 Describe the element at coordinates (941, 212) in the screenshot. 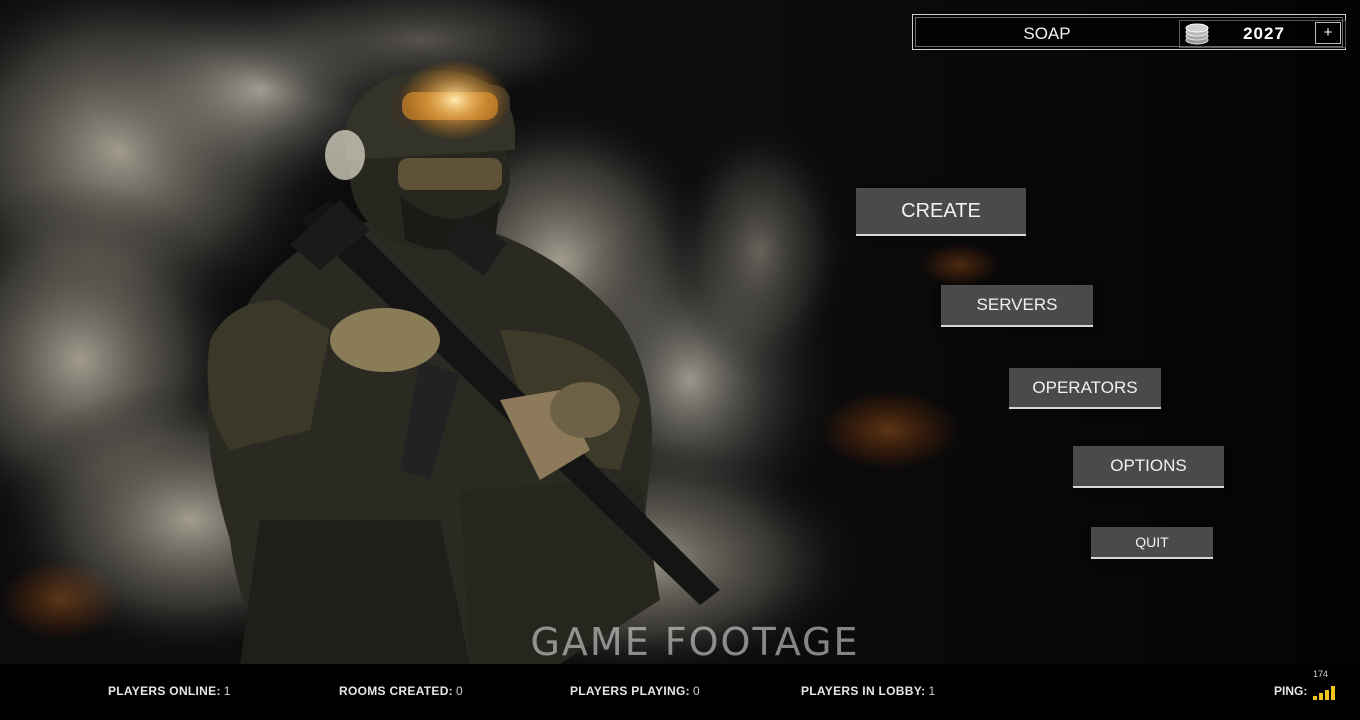

I see `create-button: CREATE` at that location.